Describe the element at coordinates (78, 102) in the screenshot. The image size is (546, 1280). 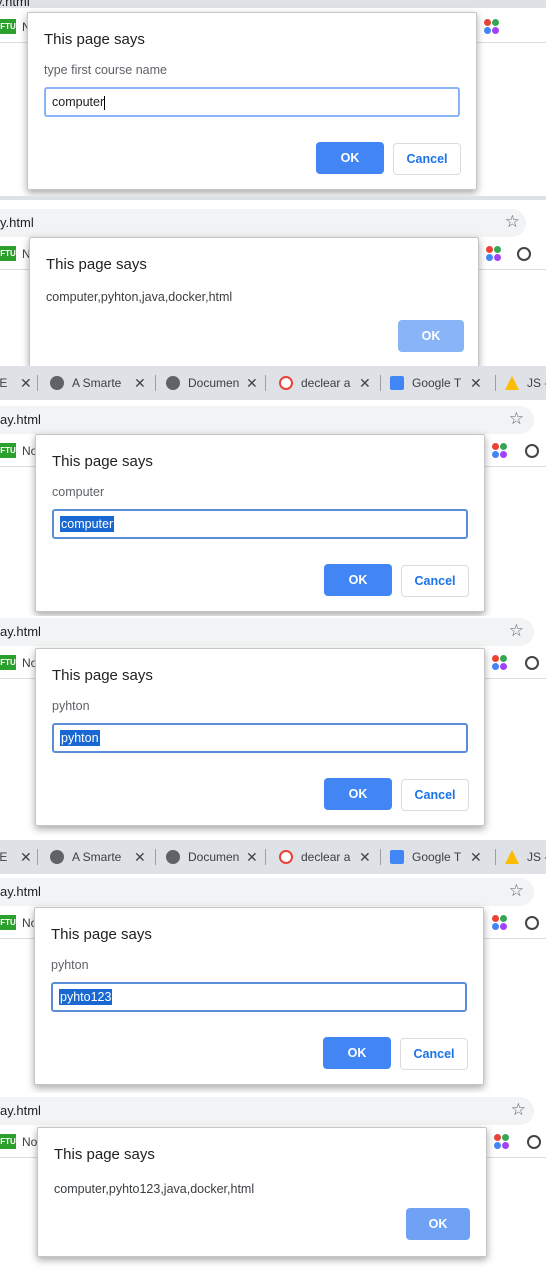
I see `input-value: computer` at that location.